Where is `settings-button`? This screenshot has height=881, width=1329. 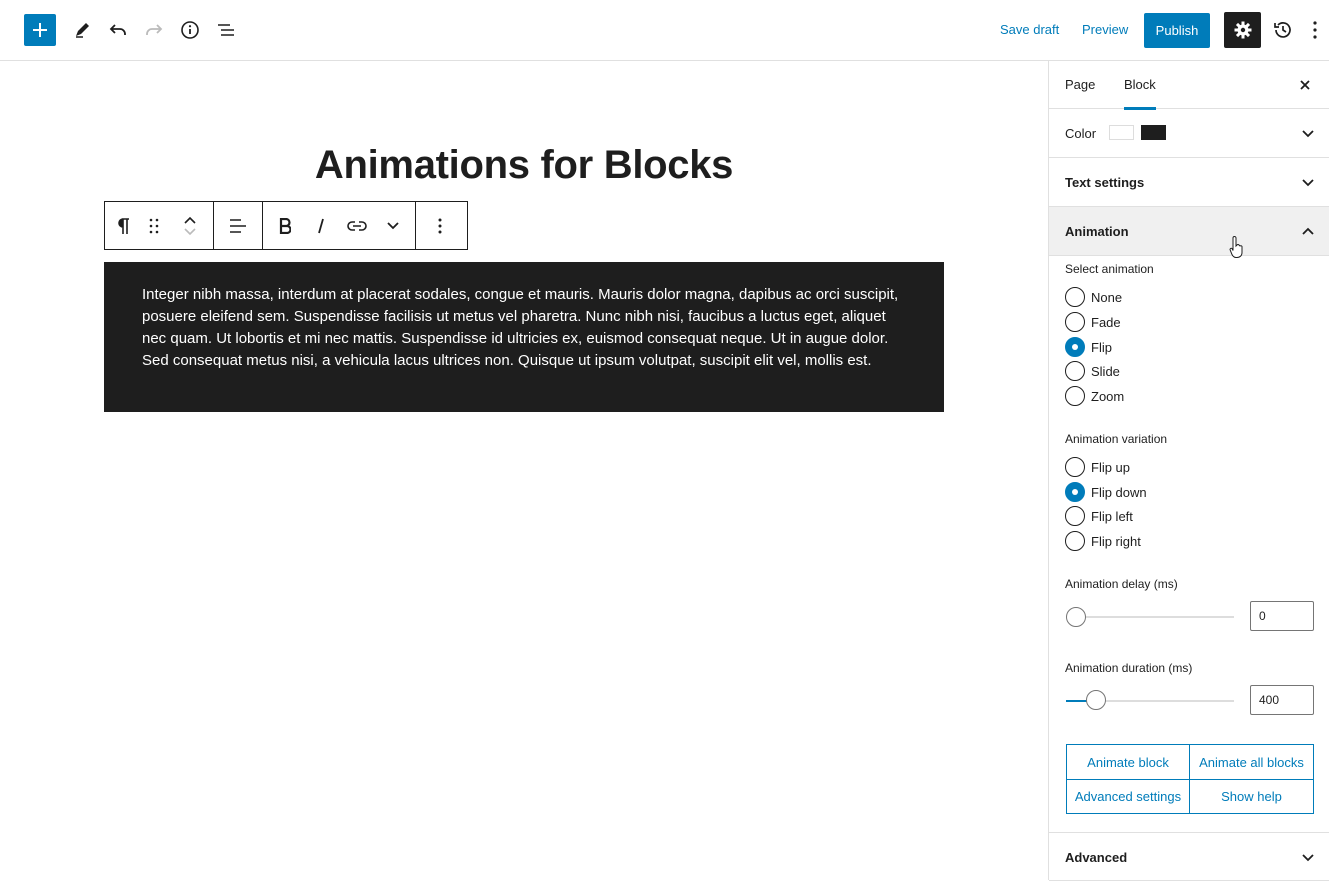 settings-button is located at coordinates (1242, 30).